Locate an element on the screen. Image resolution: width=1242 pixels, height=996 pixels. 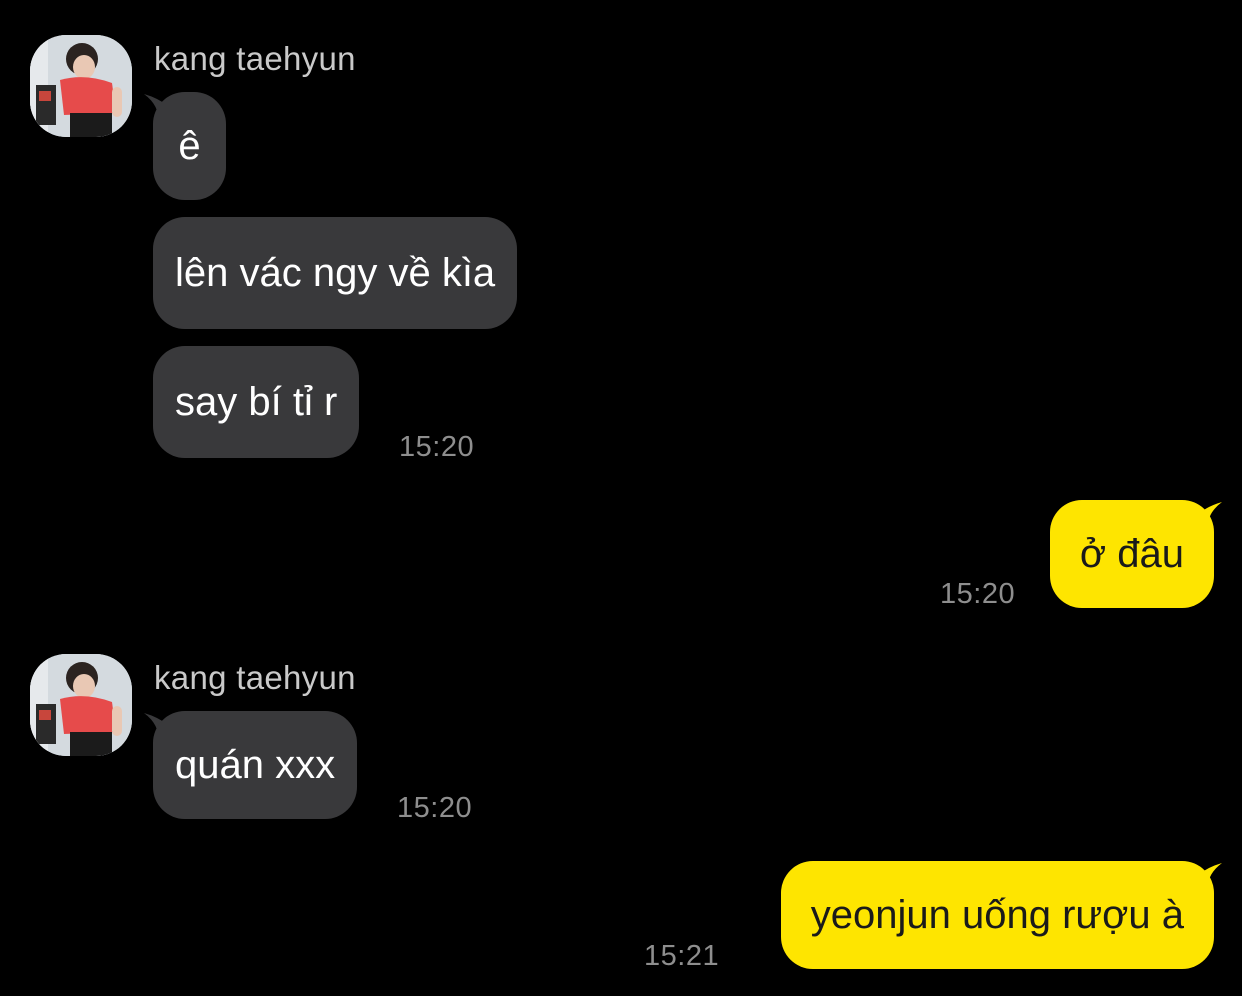
message-bubble: say bí tỉ r is located at coordinates (256, 402).